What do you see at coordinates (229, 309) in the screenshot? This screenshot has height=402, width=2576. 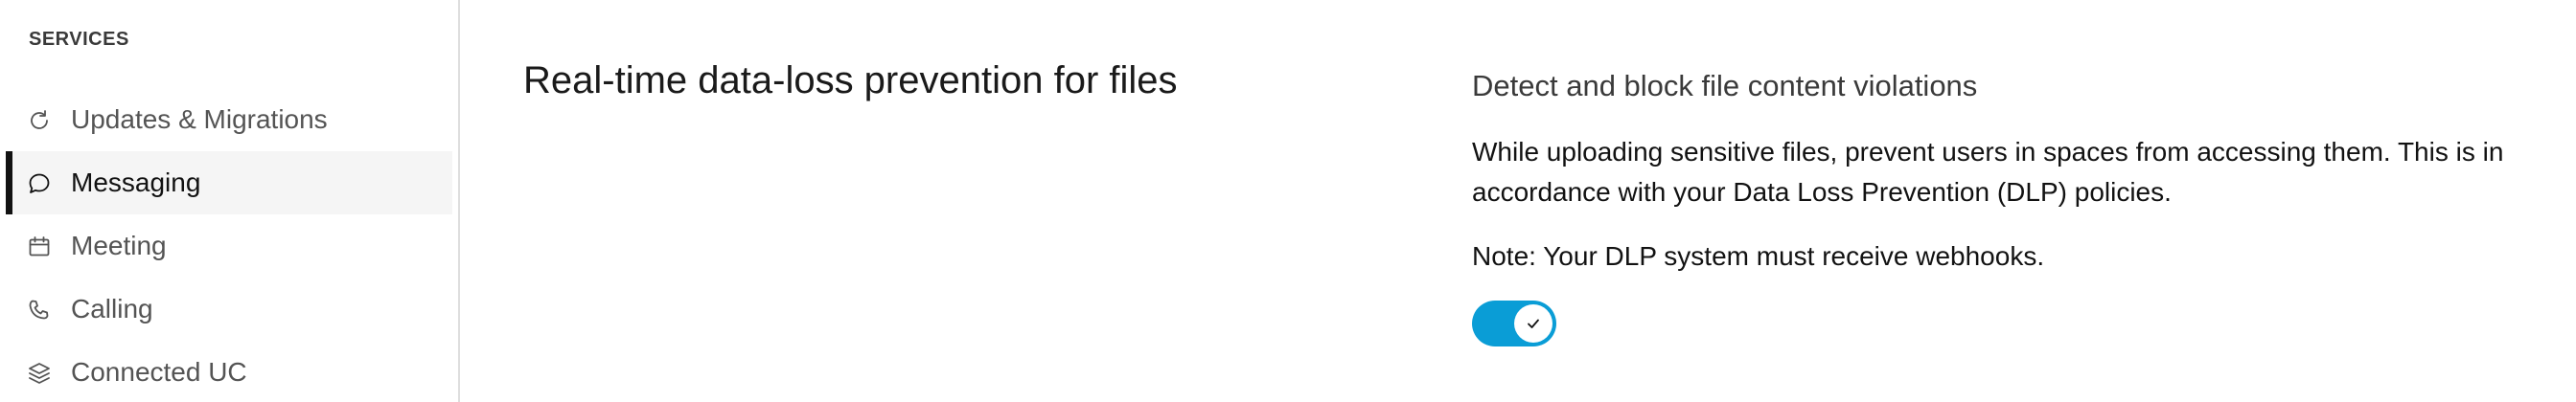 I see `sidebar-item-calling: Calling` at bounding box center [229, 309].